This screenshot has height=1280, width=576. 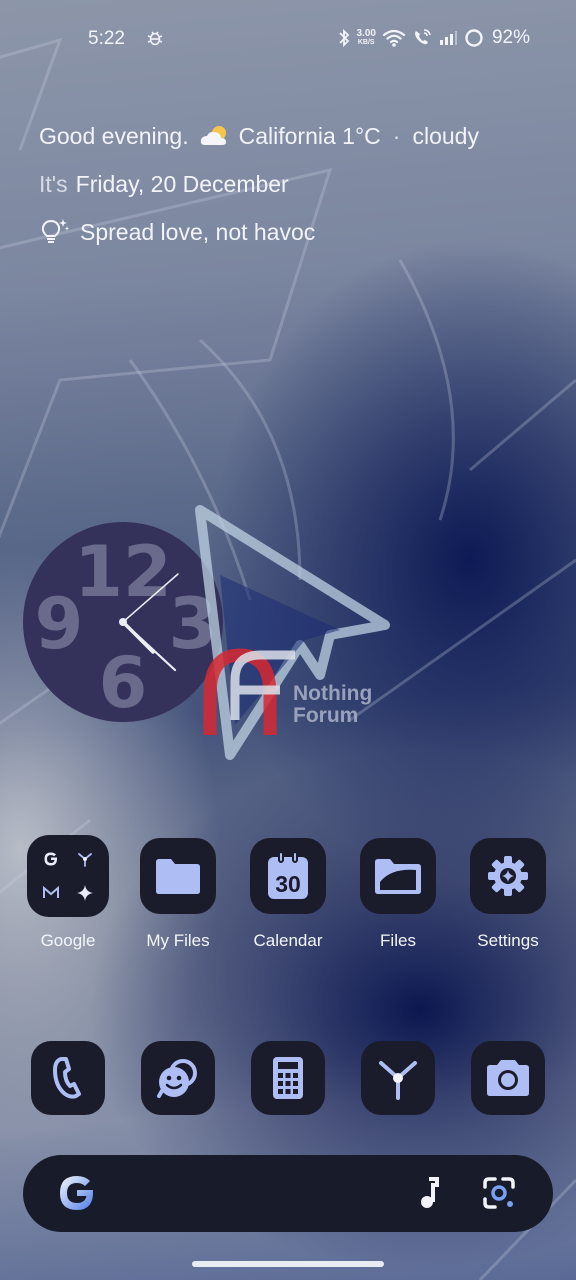 I want to click on bug-icon, so click(x=155, y=38).